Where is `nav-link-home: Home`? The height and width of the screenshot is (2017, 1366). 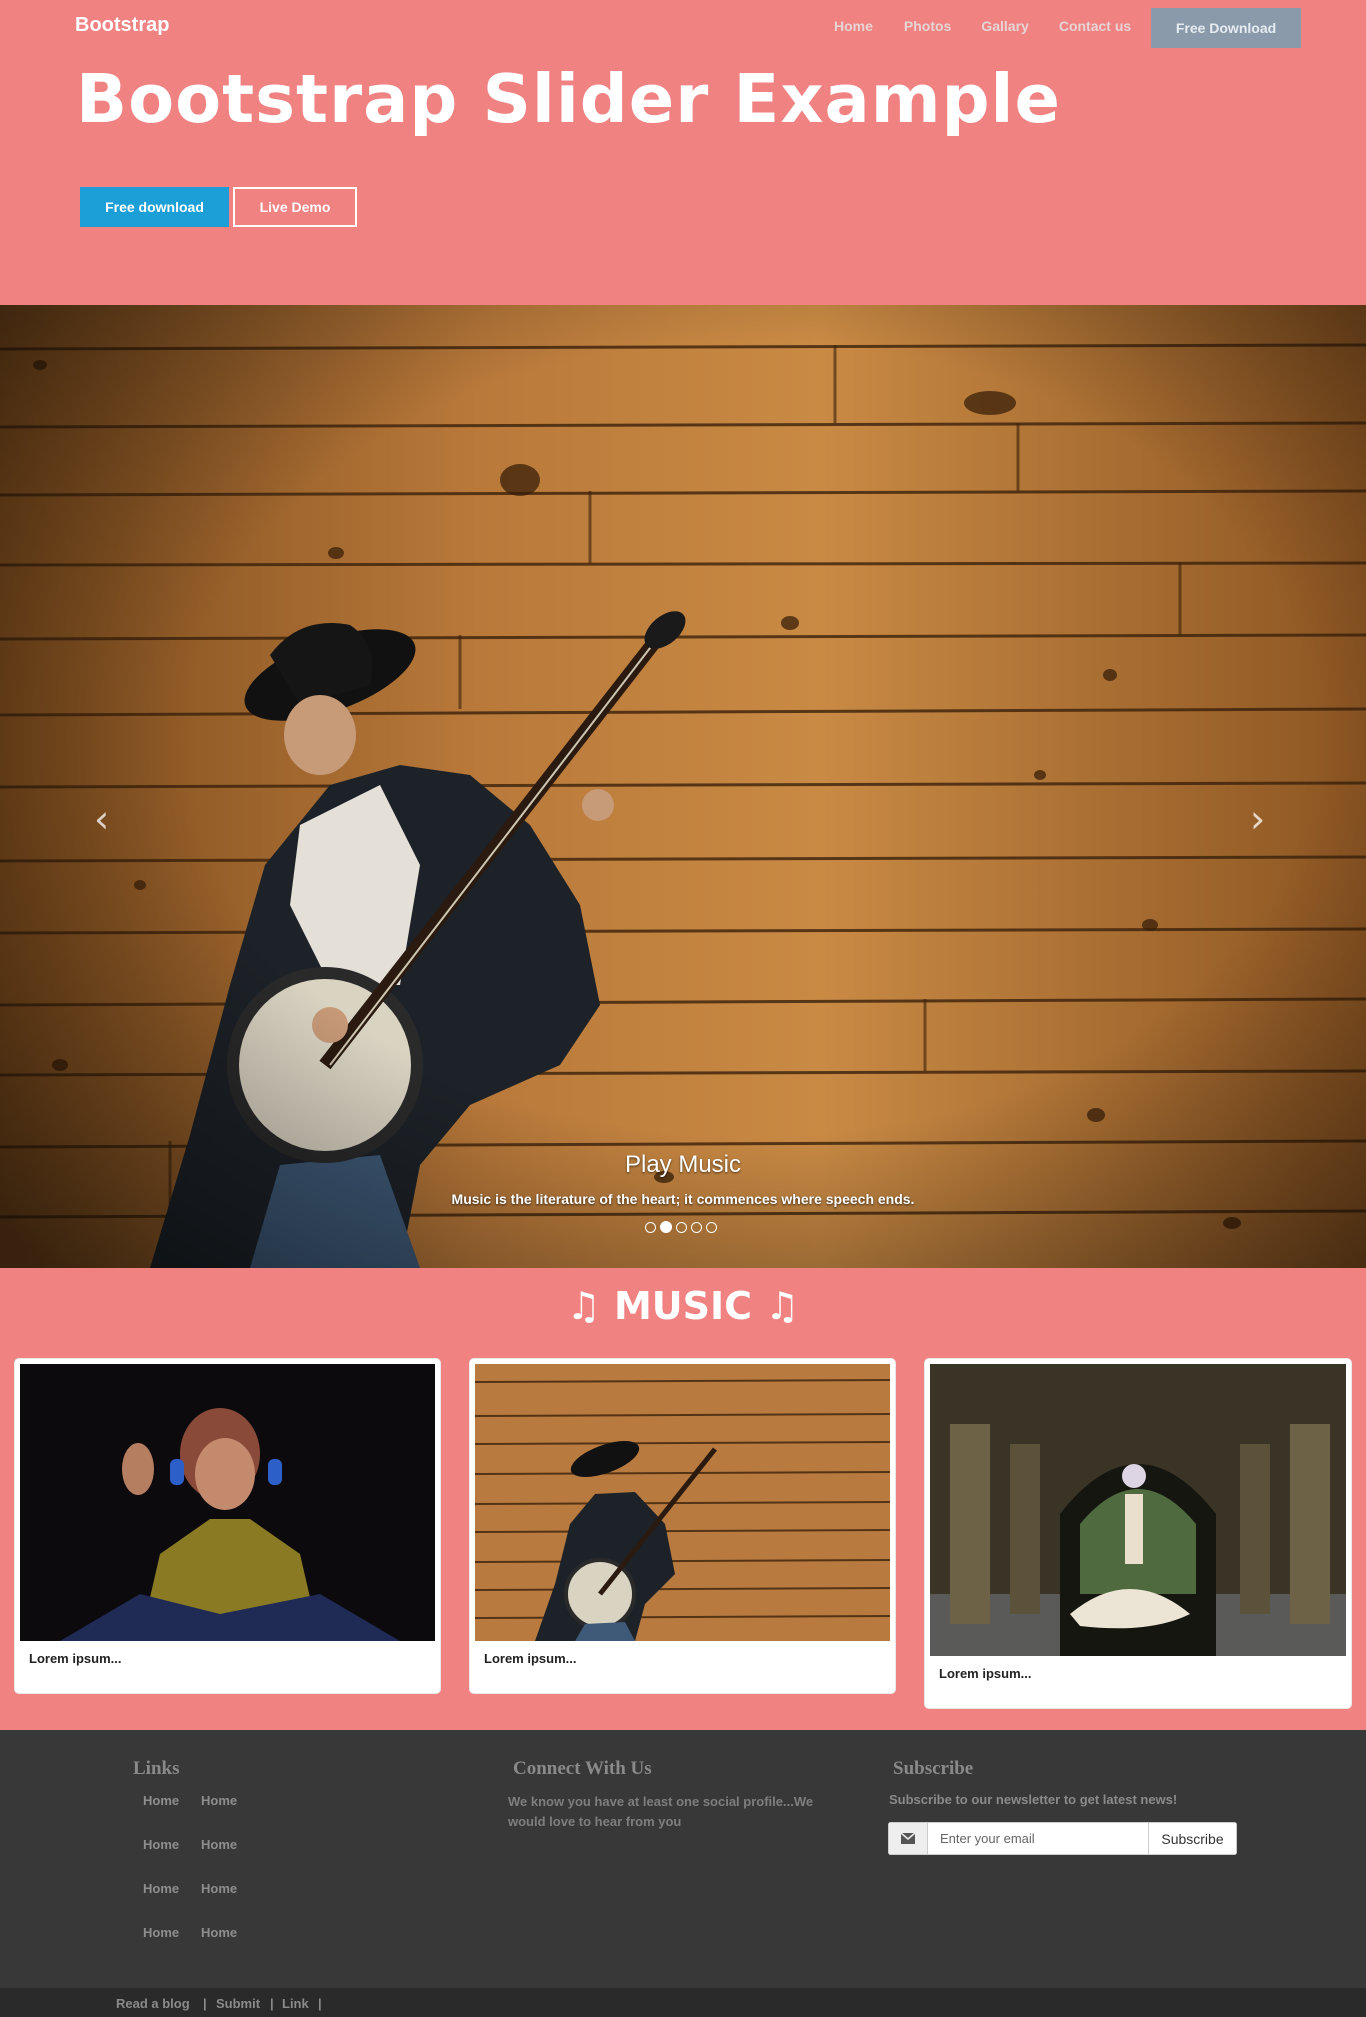
nav-link-home: Home is located at coordinates (853, 26).